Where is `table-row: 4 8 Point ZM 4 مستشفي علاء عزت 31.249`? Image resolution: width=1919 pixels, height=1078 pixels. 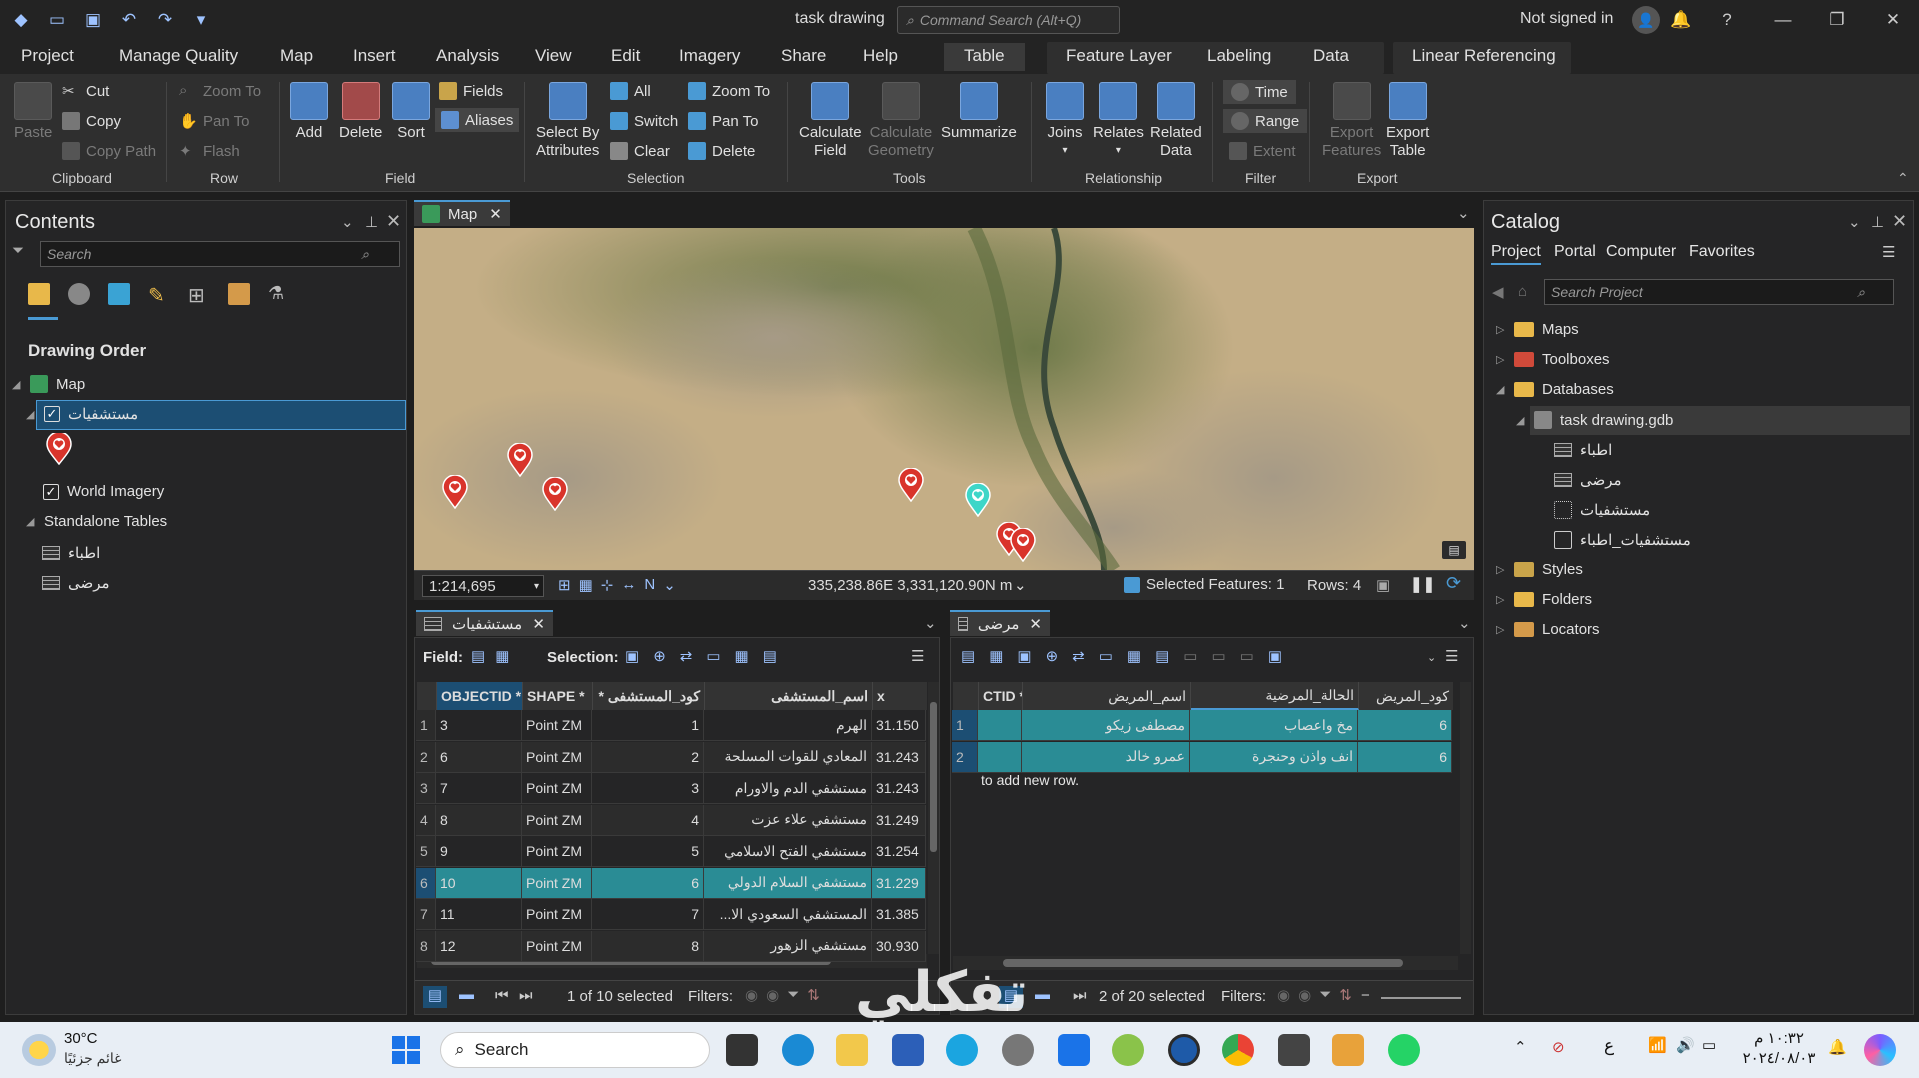
table-row: 4 8 Point ZM 4 مستشفي علاء عزت 31.249 is located at coordinates (671, 820).